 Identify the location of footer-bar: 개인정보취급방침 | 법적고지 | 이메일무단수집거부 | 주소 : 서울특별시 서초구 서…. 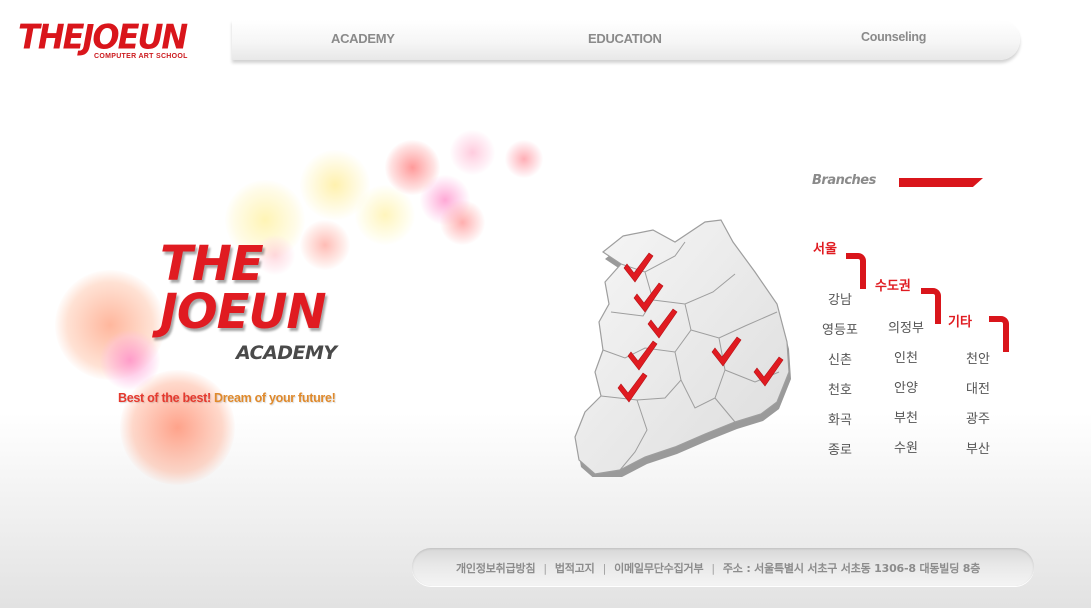
(723, 567).